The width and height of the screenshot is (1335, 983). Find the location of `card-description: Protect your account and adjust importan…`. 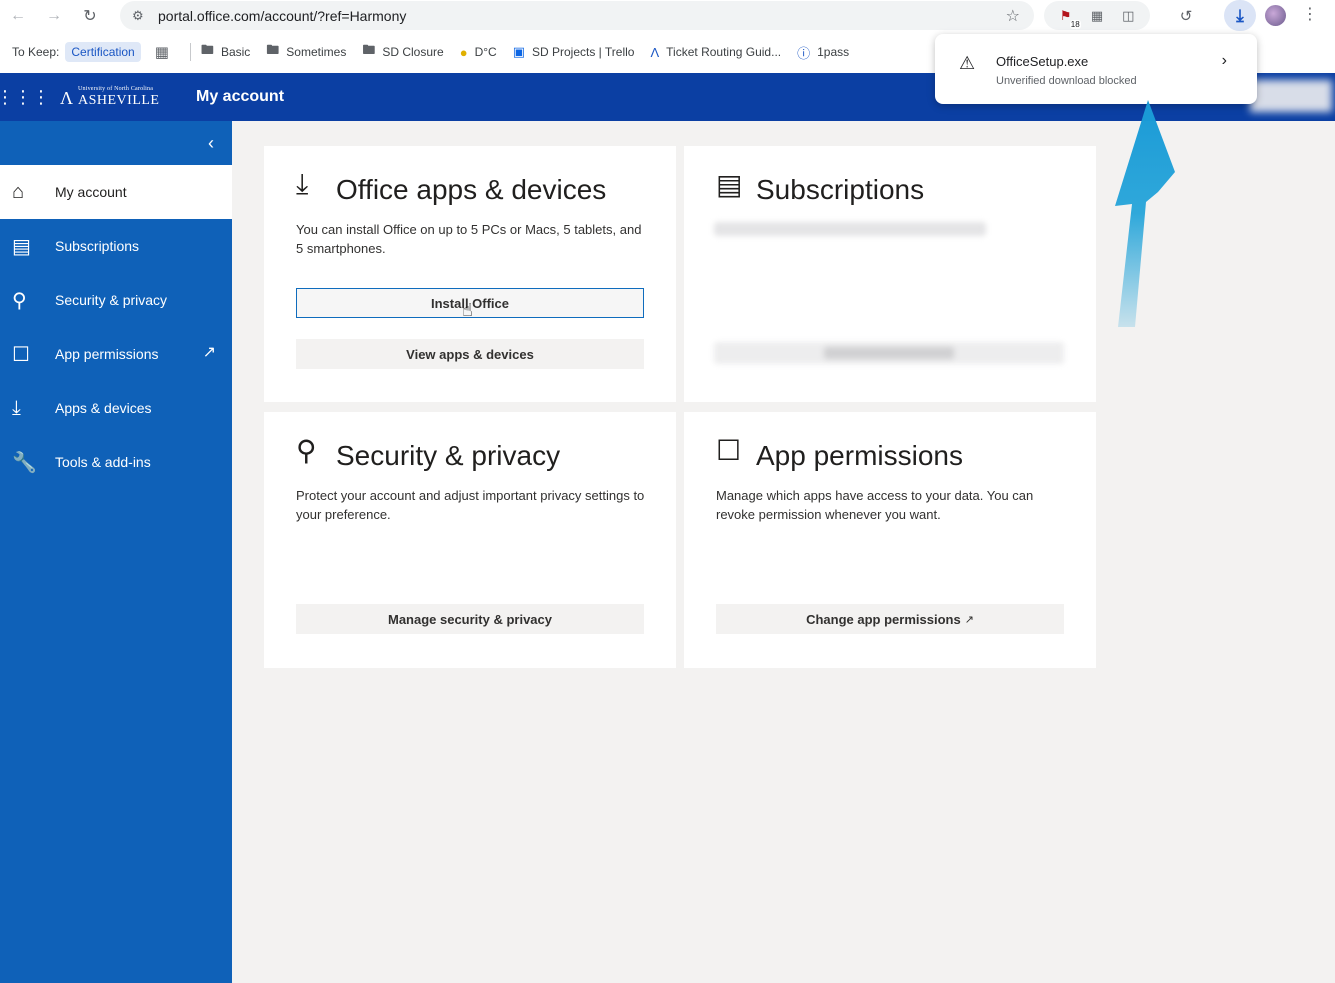

card-description: Protect your account and adjust importan… is located at coordinates (470, 505).